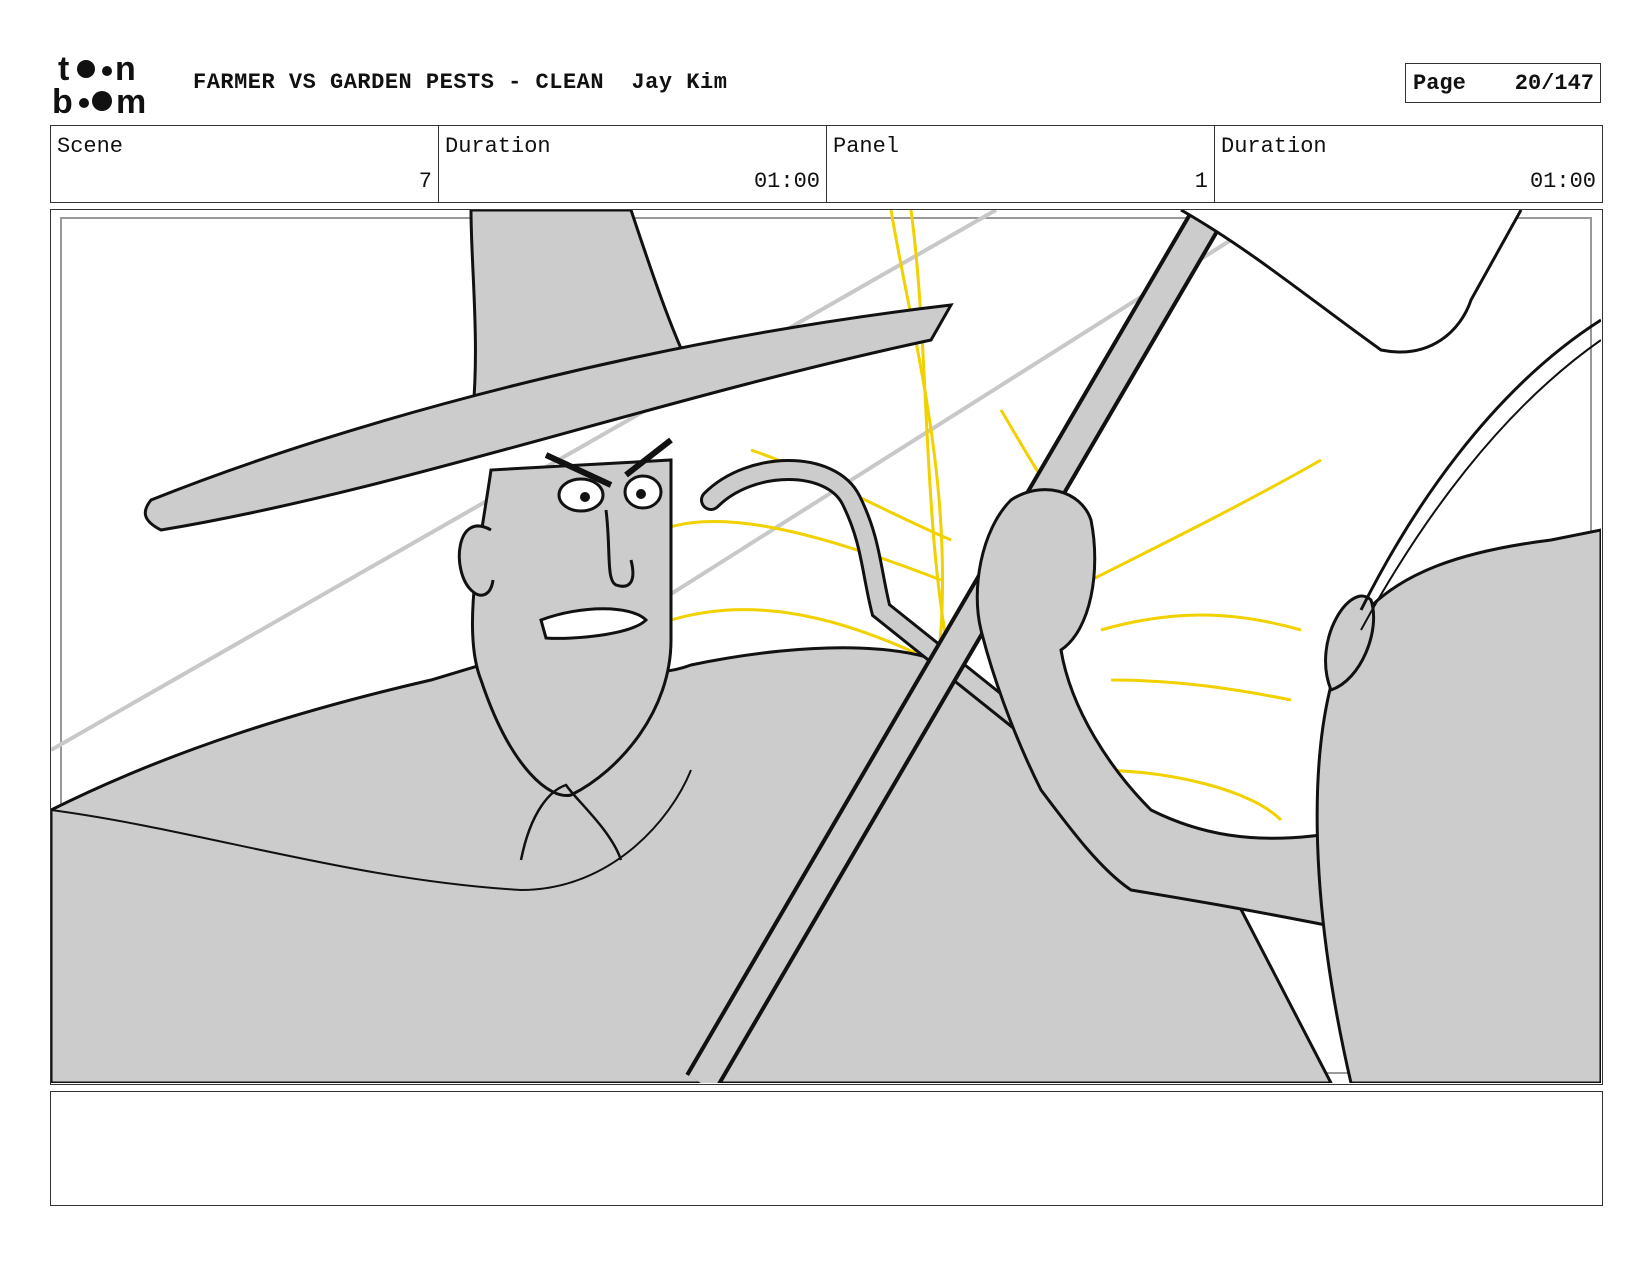 This screenshot has height=1275, width=1650. Describe the element at coordinates (679, 82) in the screenshot. I see `author-name: Jay Kim` at that location.